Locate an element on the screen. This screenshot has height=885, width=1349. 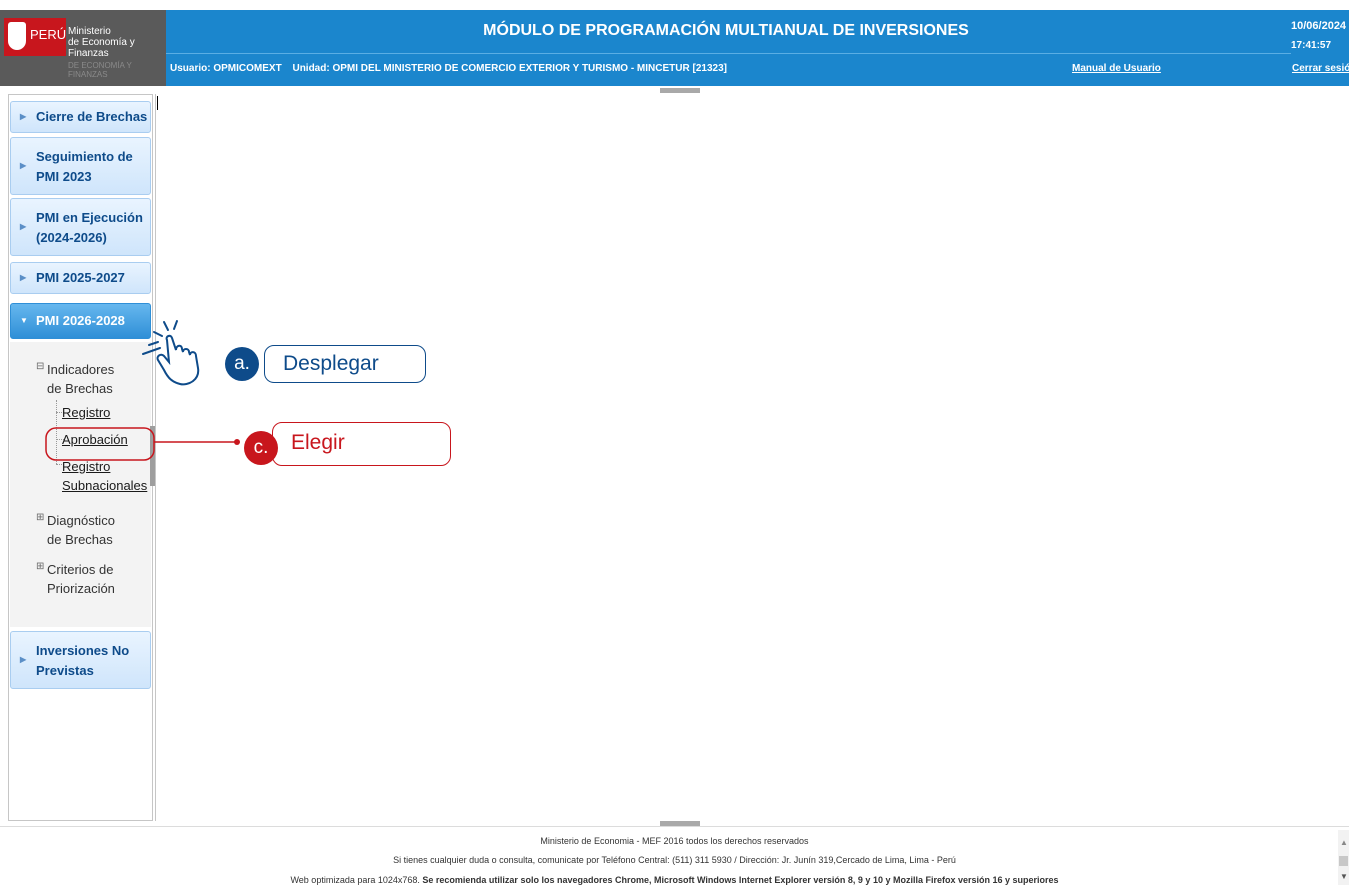
sidebar-item-seguimiento-pmi-2023: ▶ Seguimiento de PMI 2023 is located at coordinates (80, 166).